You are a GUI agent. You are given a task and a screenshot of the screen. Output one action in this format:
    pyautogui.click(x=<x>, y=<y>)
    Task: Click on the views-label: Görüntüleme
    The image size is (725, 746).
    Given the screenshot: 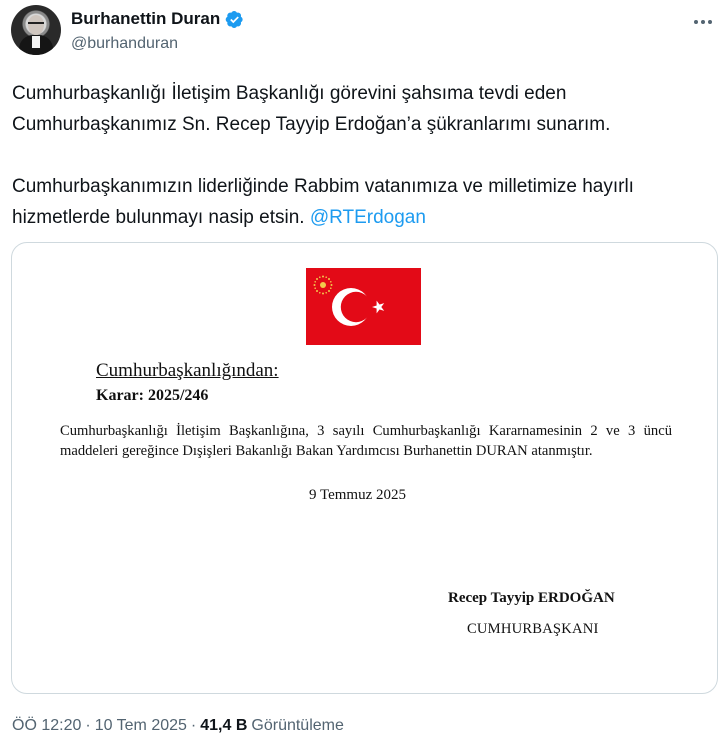 What is the action you would take?
    pyautogui.click(x=297, y=725)
    